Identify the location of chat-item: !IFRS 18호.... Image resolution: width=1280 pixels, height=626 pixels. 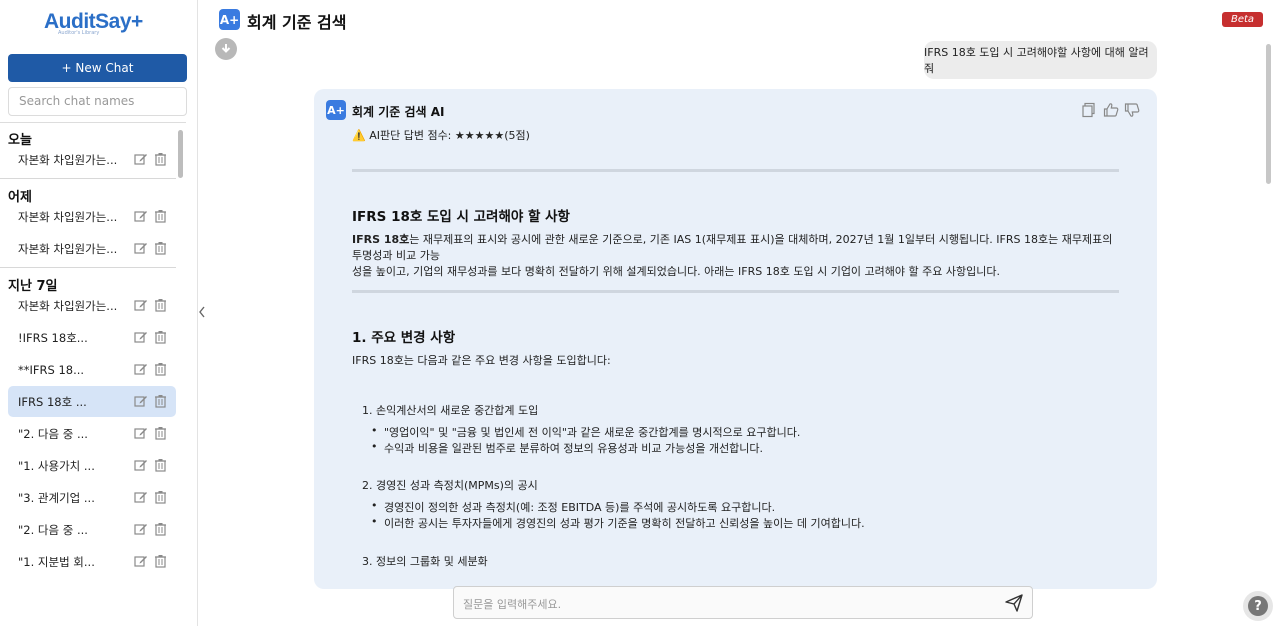
(92, 337).